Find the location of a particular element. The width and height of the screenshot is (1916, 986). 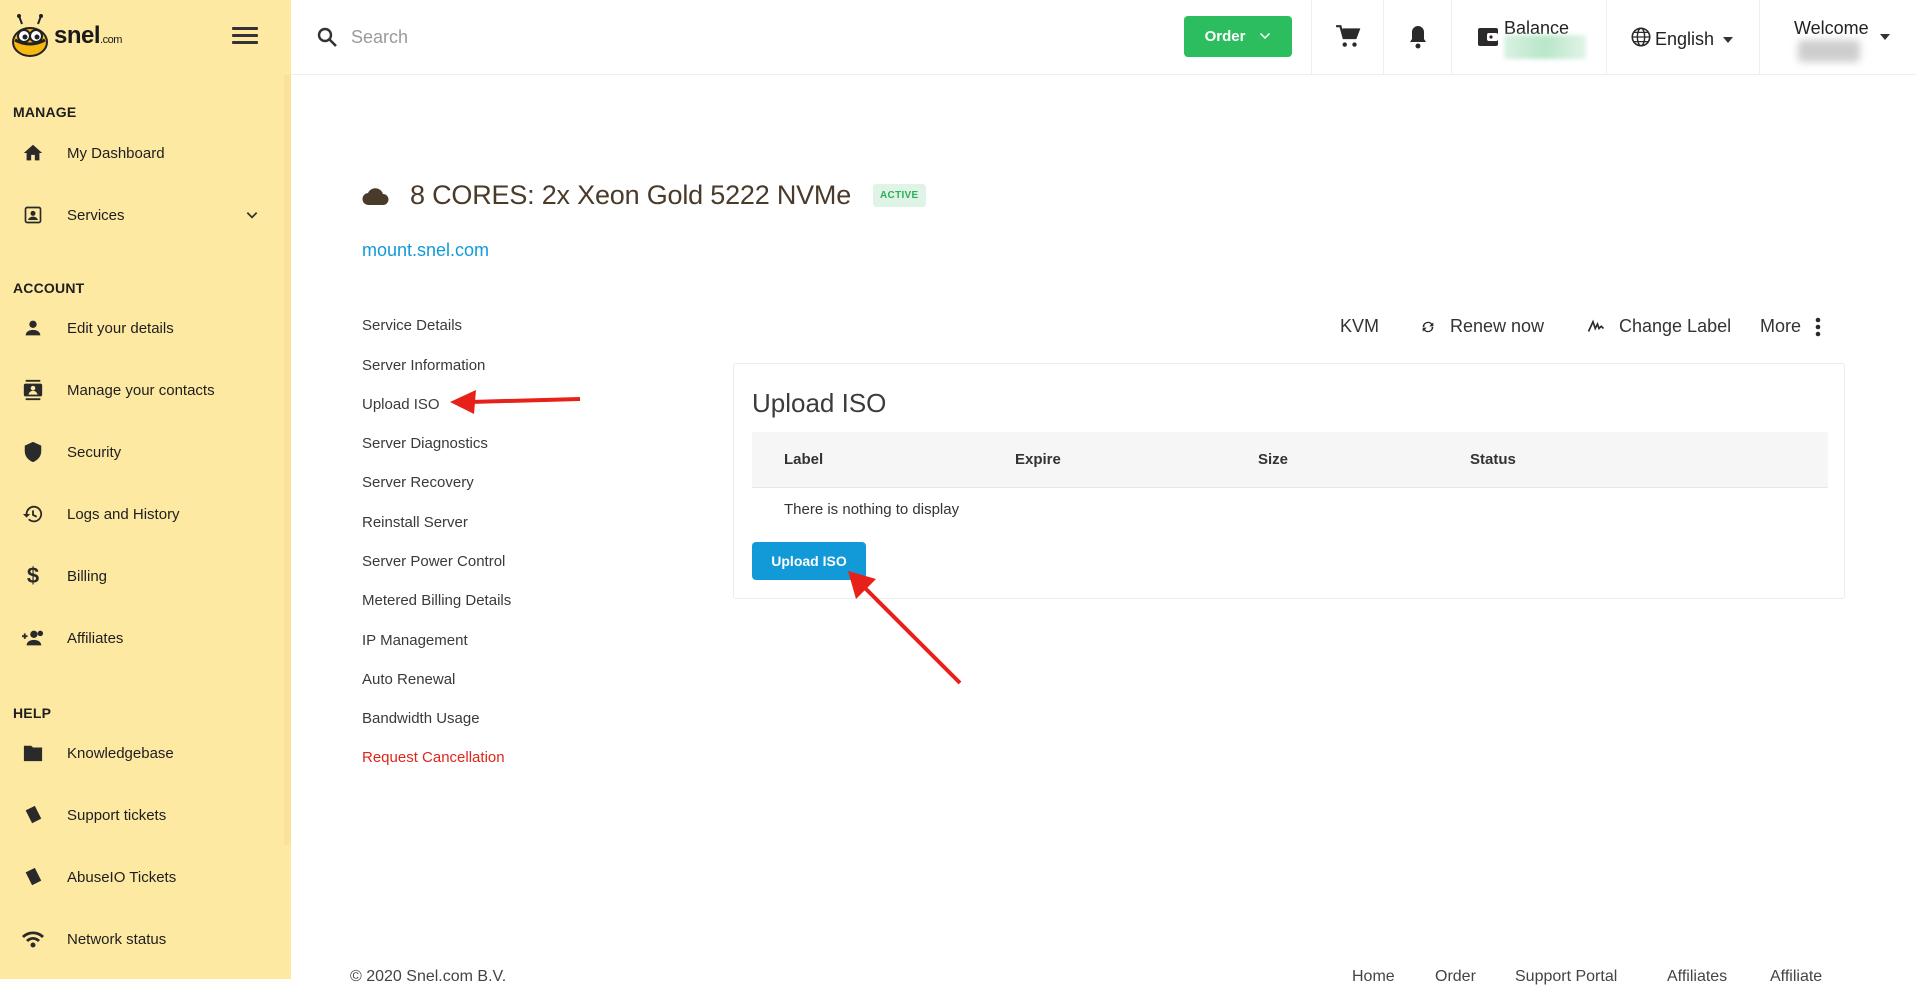

order-button: Order is located at coordinates (1238, 36).